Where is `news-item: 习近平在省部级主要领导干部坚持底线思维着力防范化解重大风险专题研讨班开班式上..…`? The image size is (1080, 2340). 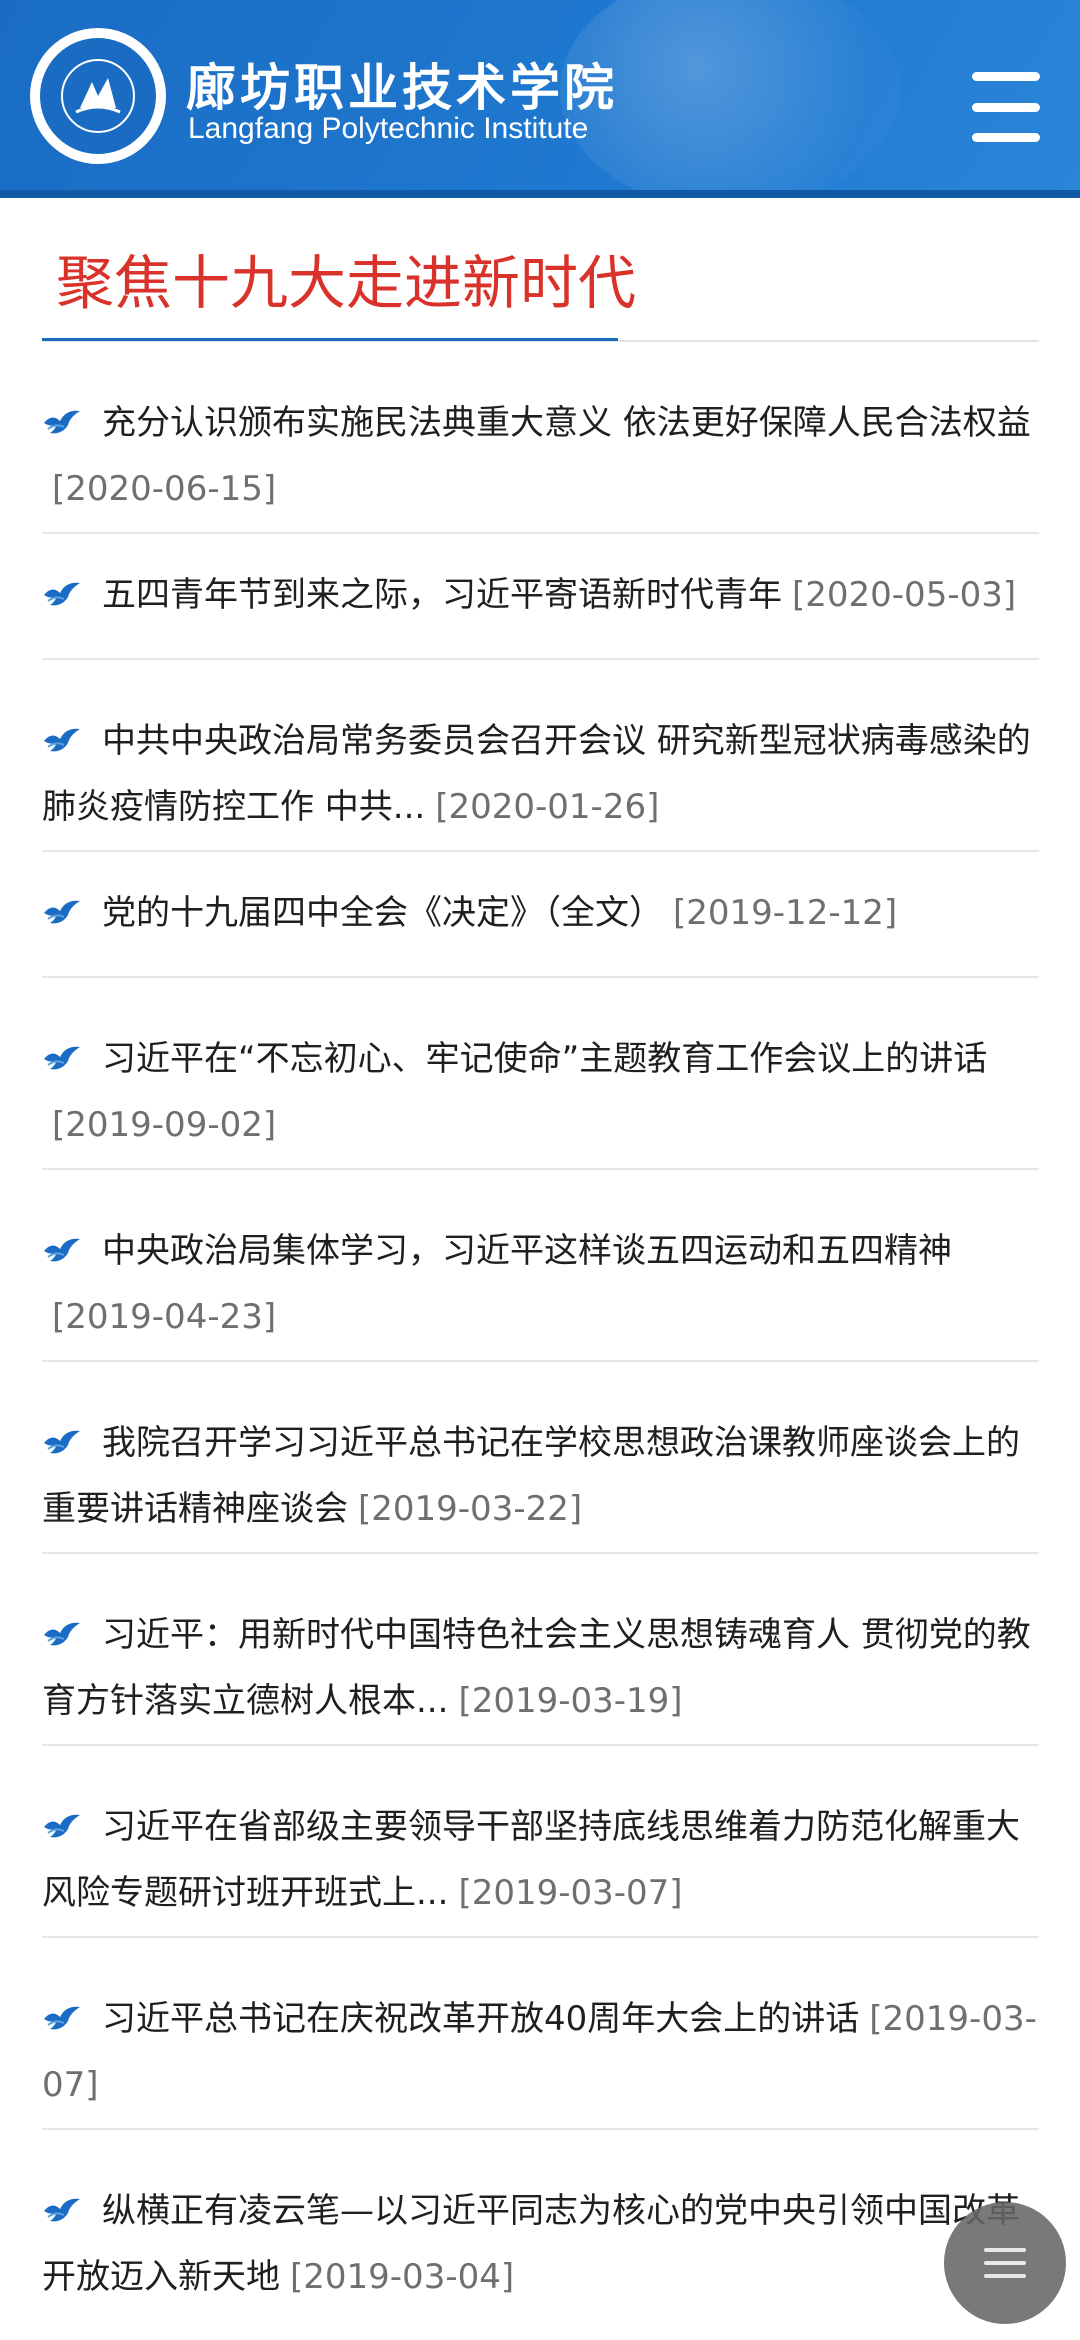
news-item: 习近平在省部级主要领导干部坚持底线思维着力防范化解重大风险专题研讨班开班式上..… is located at coordinates (540, 1842).